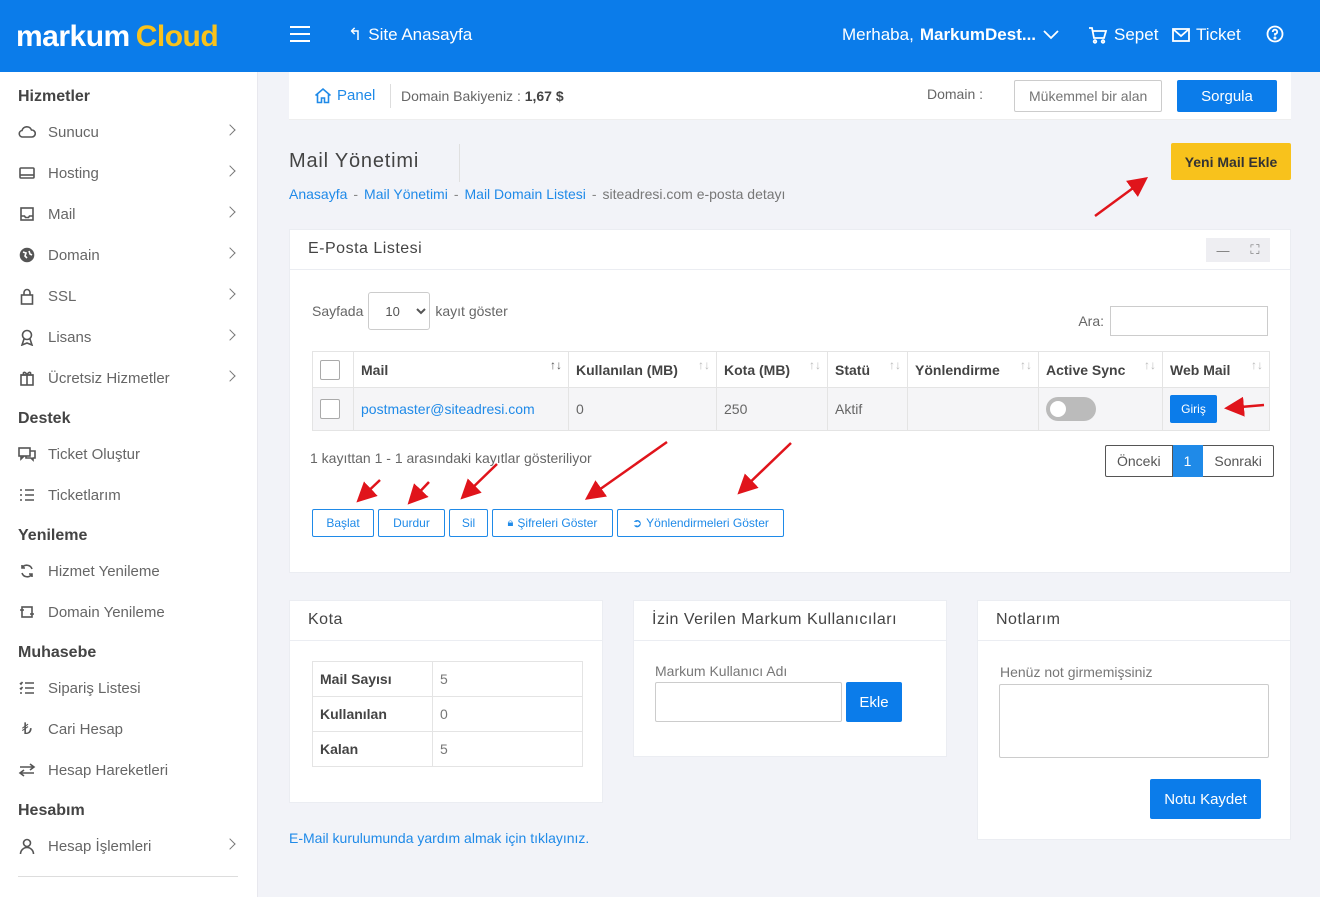 The width and height of the screenshot is (1320, 897). Describe the element at coordinates (461, 369) in the screenshot. I see `col-mail: Mail ↑↓` at that location.